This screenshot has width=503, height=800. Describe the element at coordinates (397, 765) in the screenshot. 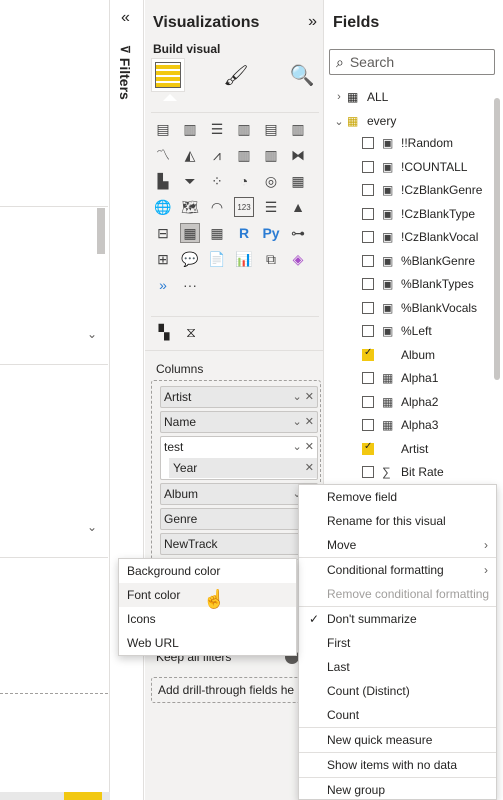

I see `menu-show-items-no-data: Show items with no data` at that location.